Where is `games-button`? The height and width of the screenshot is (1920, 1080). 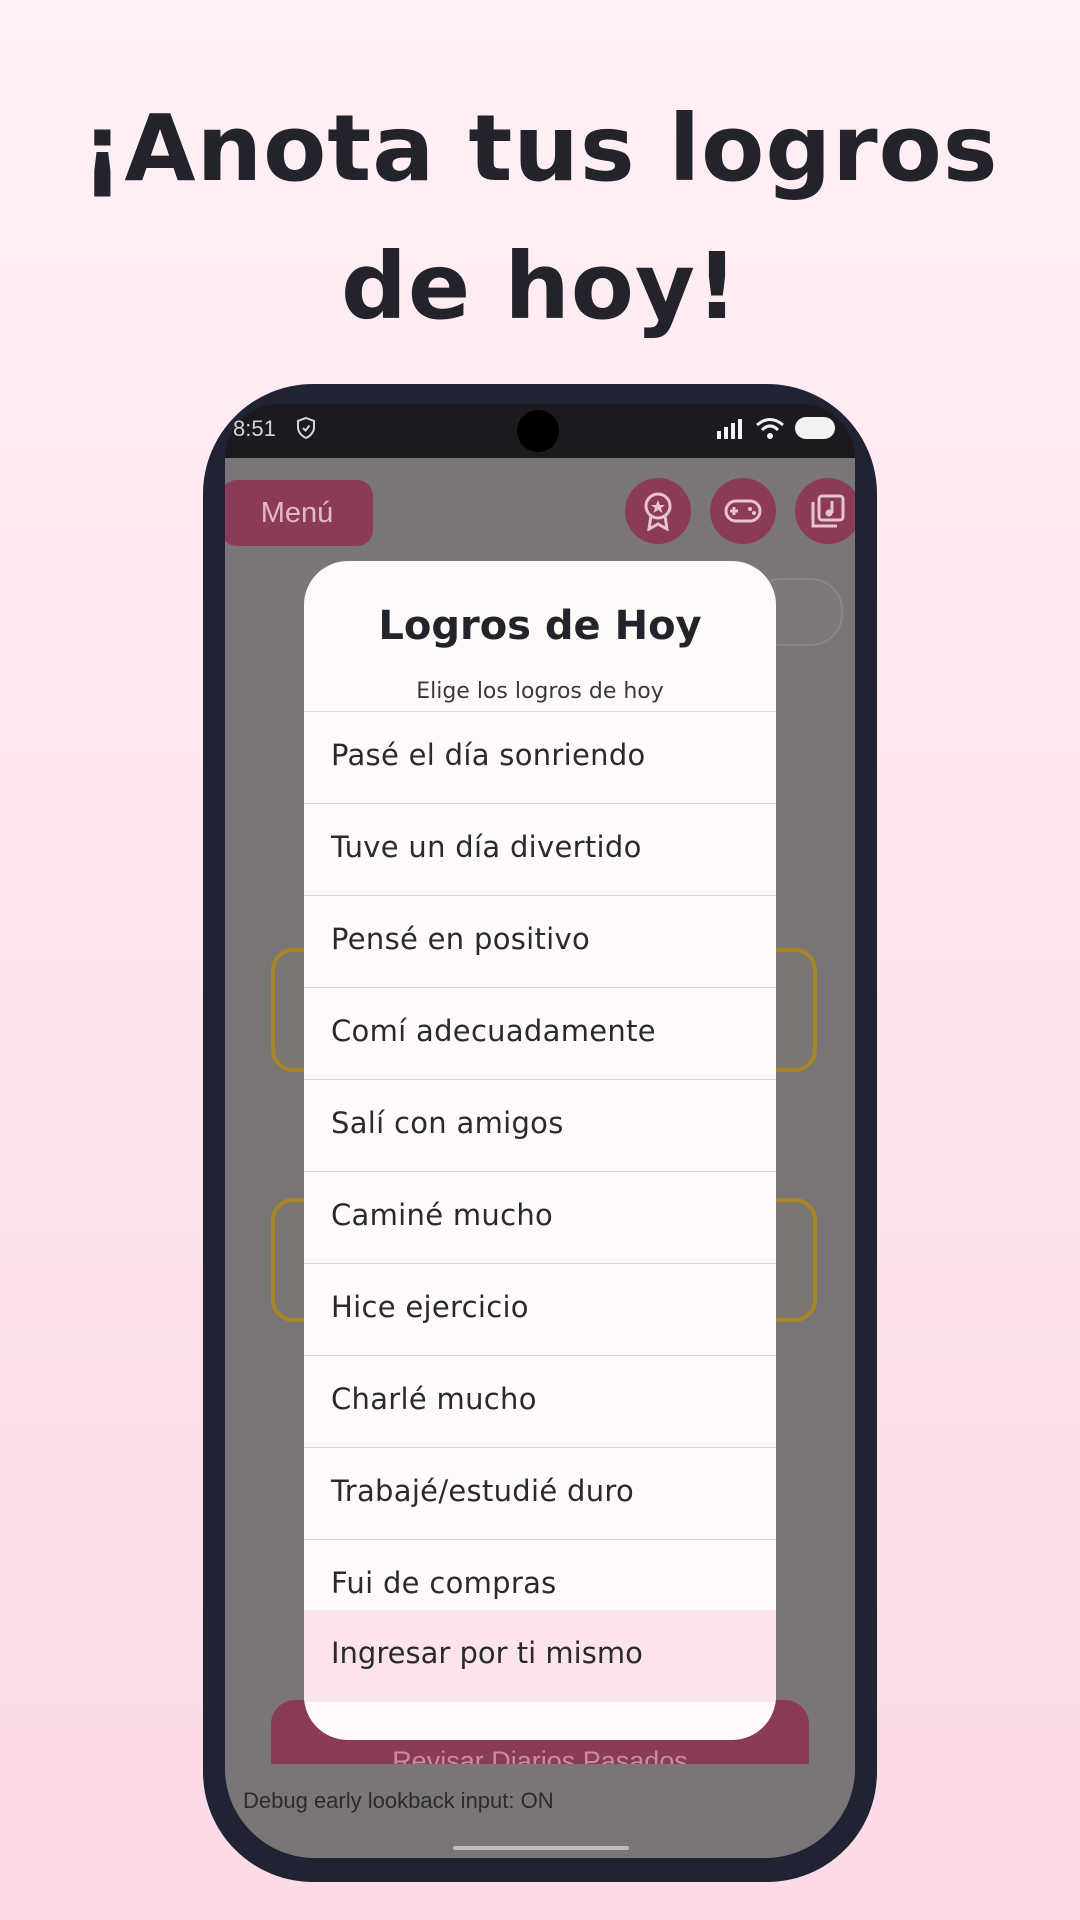
games-button is located at coordinates (743, 511).